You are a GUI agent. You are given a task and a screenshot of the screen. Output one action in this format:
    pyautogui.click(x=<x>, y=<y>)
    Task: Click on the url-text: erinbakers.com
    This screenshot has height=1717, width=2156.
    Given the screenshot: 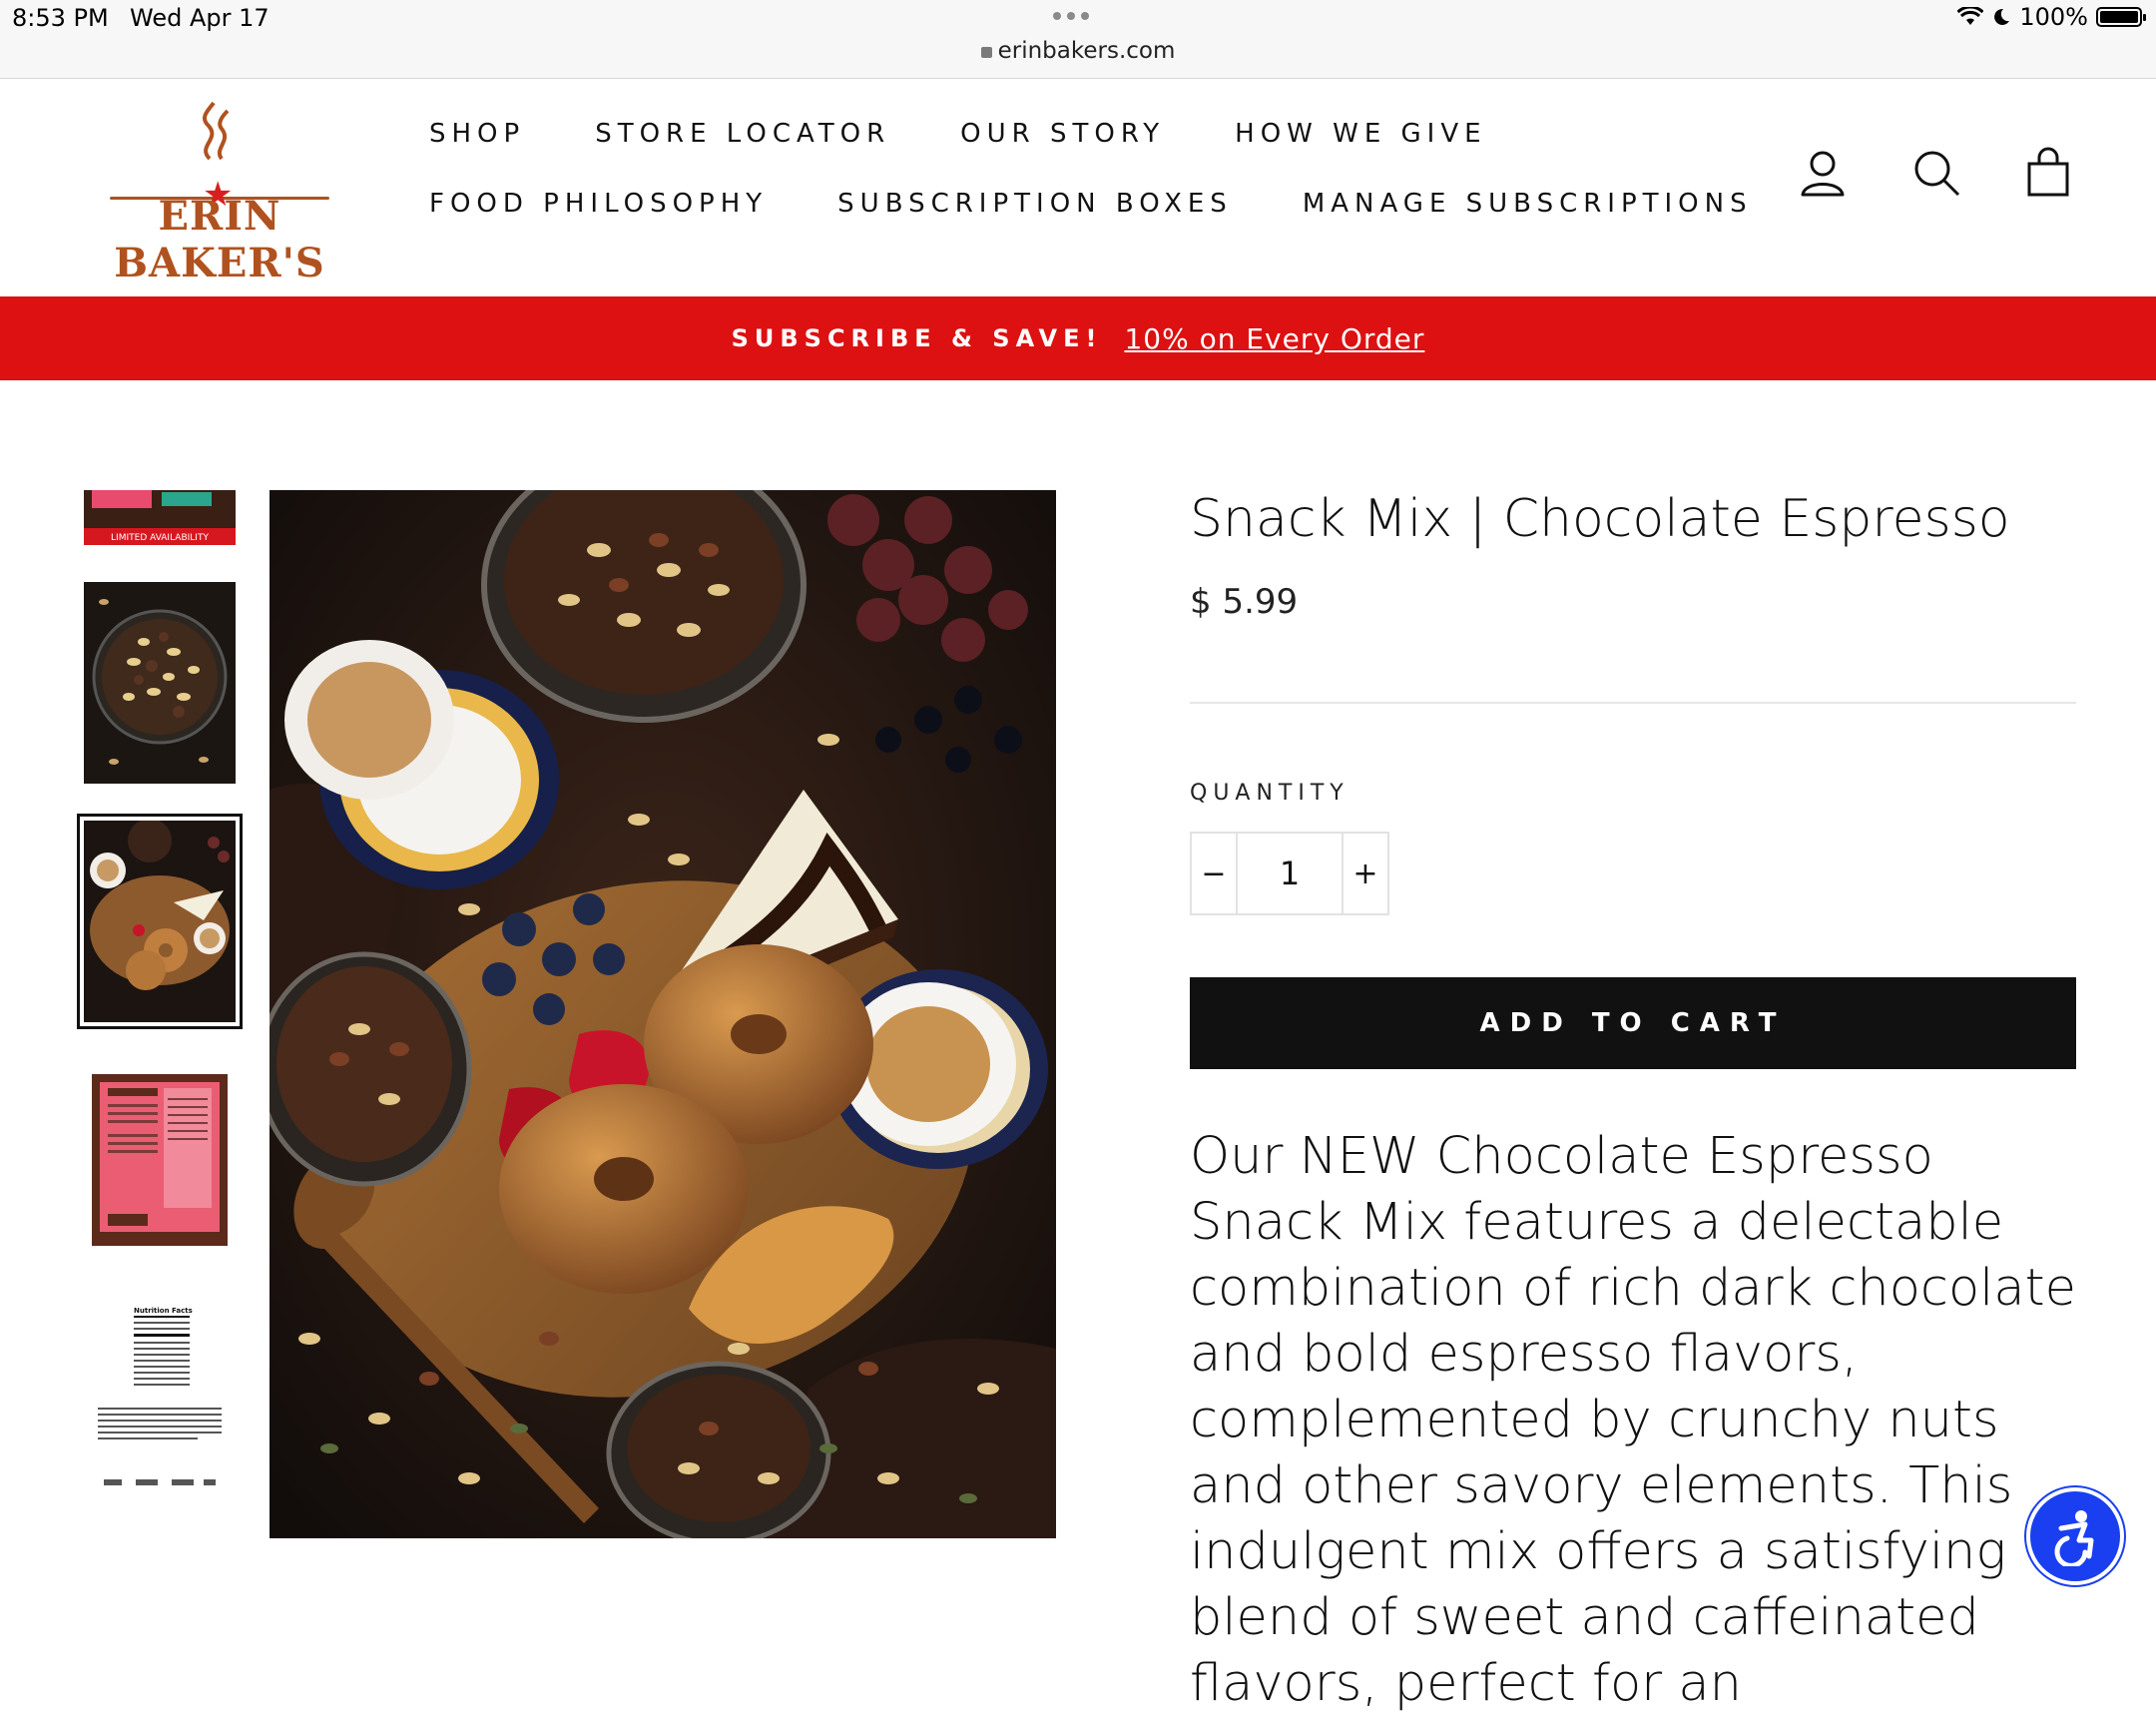 What is the action you would take?
    pyautogui.click(x=1086, y=51)
    